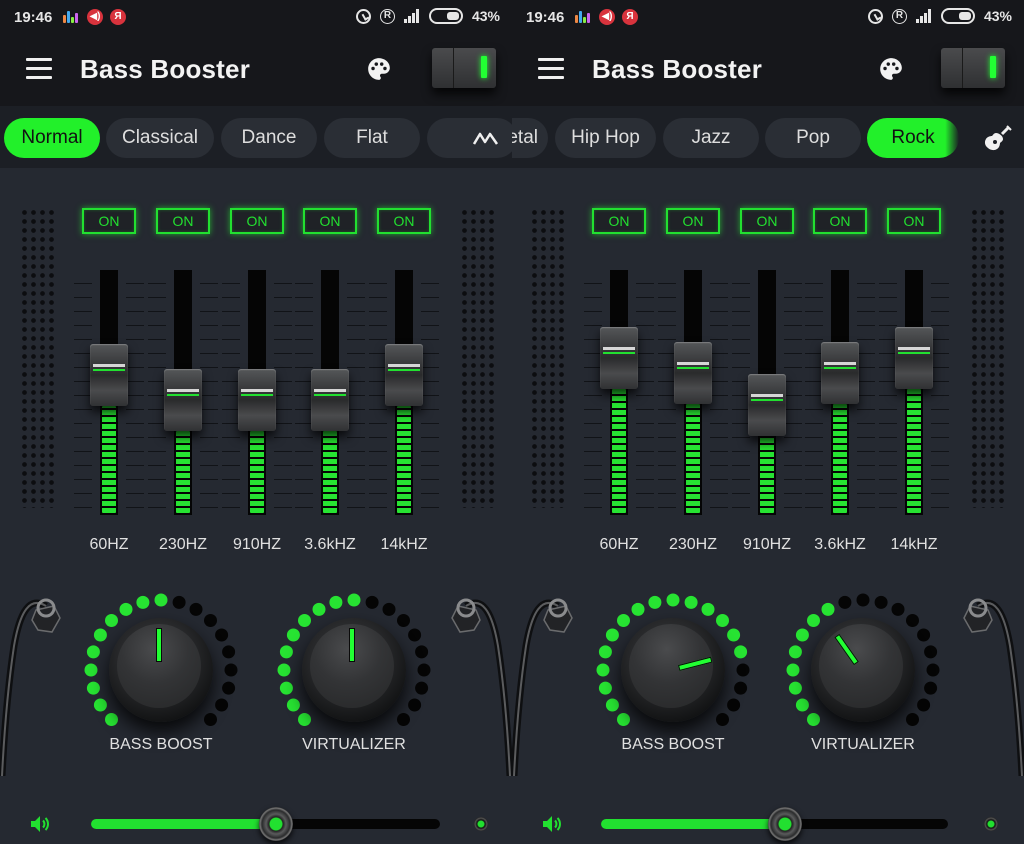  I want to click on tab-flat: Flat, so click(372, 138).